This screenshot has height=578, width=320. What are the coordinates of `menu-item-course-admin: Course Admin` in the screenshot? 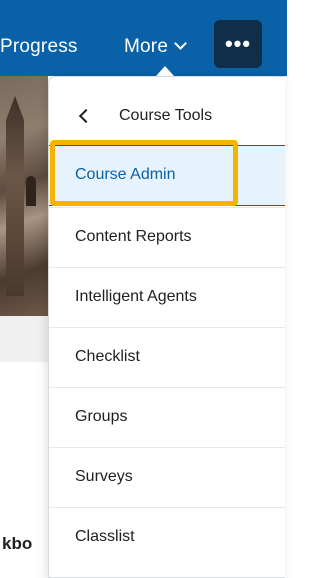 It's located at (167, 175).